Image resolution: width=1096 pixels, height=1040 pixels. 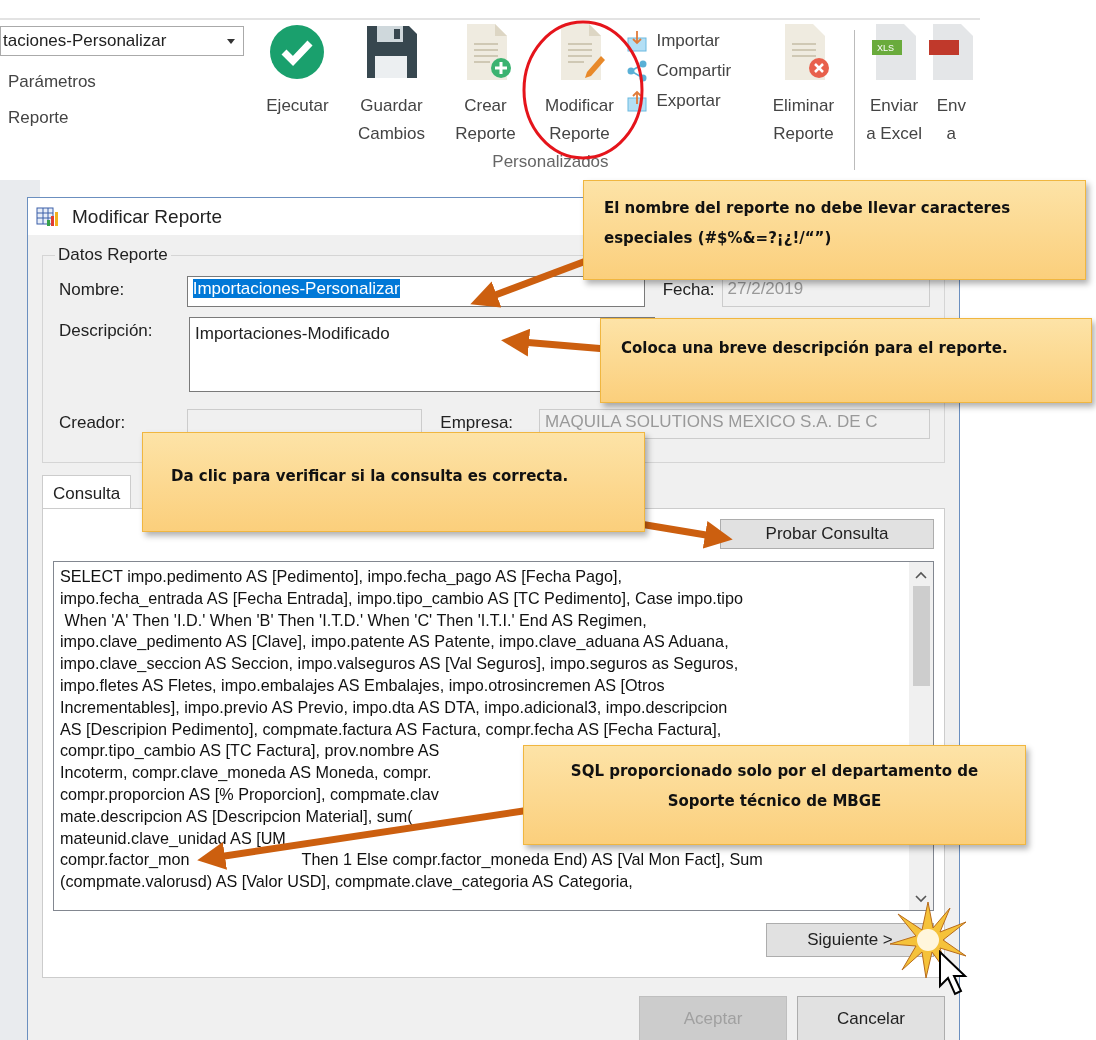 I want to click on sql-line: impo.fecha_entrada AS [Fecha Entrada], impo.tipo_cambio AS [TC Pedimento], Case impo.tipo, so click(x=401, y=598).